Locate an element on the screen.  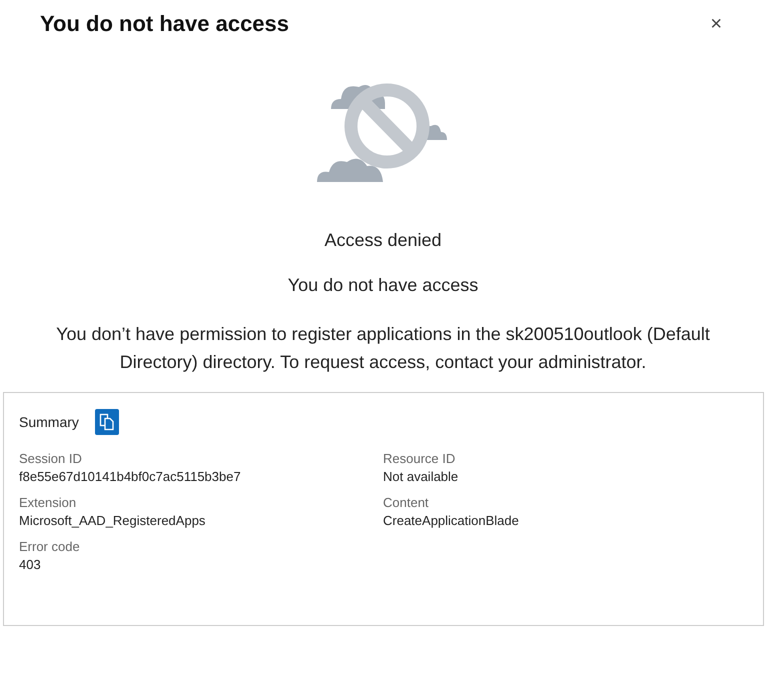
field-value: Not available is located at coordinates (421, 476).